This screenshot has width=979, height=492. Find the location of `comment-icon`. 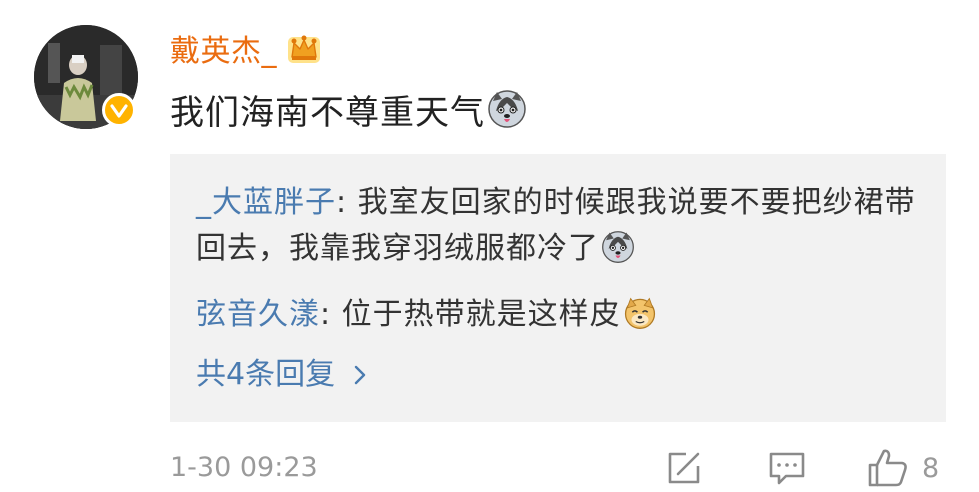

comment-icon is located at coordinates (787, 468).